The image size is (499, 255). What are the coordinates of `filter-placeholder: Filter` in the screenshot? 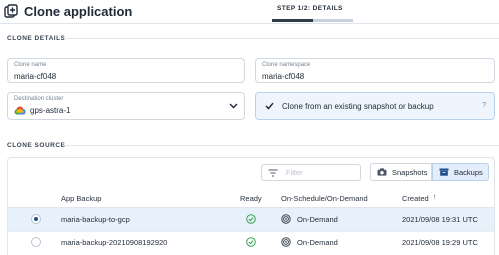 It's located at (294, 172).